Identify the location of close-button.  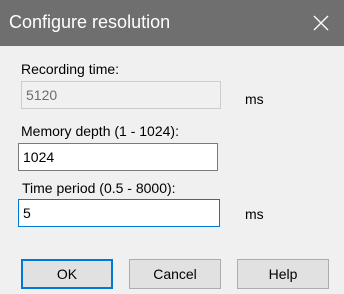
(321, 23).